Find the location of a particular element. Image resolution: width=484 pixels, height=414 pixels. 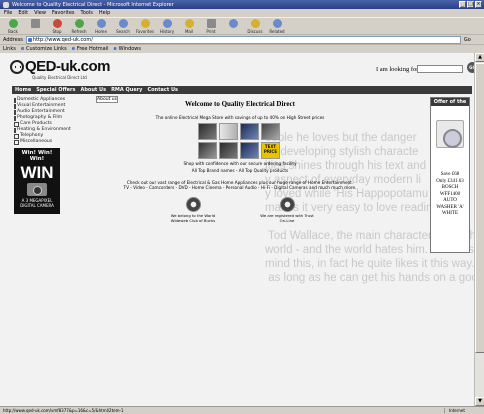

address-input: http://www.qed-uk.com/ is located at coordinates (243, 39).